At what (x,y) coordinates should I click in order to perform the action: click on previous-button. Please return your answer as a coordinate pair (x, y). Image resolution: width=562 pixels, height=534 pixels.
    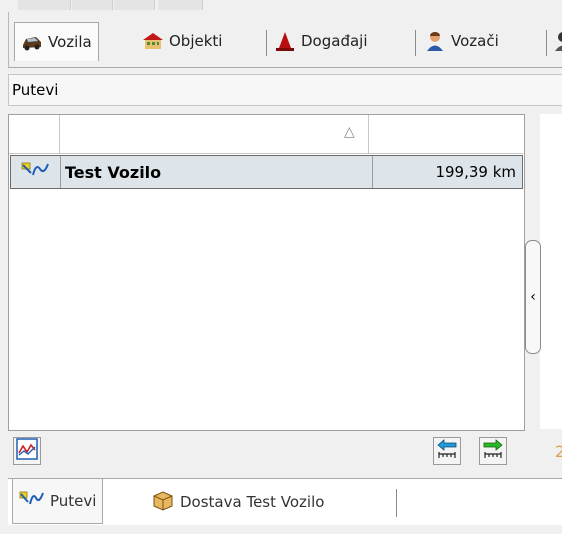
    Looking at the image, I should click on (447, 451).